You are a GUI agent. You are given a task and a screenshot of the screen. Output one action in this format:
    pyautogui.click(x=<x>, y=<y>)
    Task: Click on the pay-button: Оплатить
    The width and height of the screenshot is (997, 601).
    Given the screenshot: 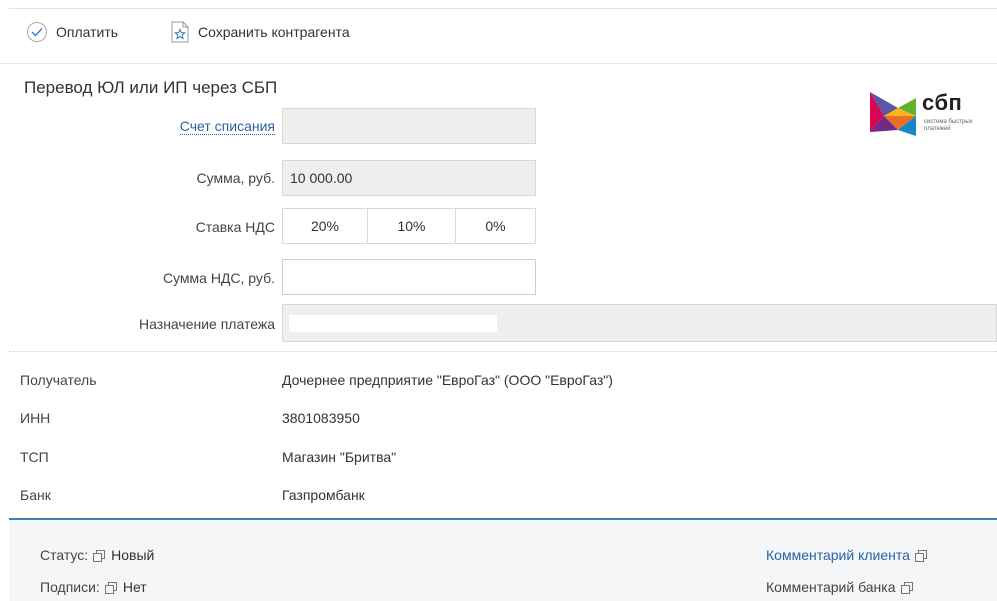 What is the action you would take?
    pyautogui.click(x=72, y=32)
    